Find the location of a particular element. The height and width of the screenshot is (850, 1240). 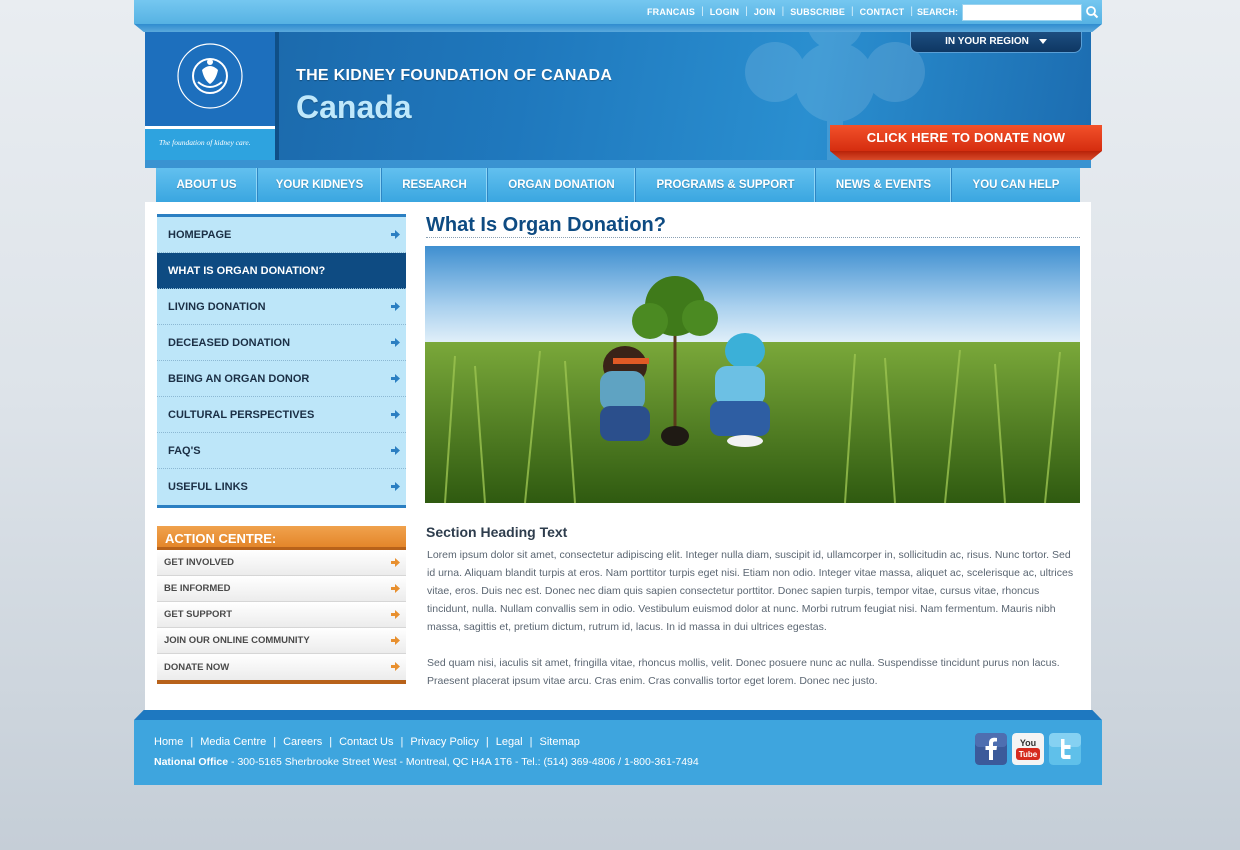

footer-careers-link: Careers is located at coordinates (302, 742).